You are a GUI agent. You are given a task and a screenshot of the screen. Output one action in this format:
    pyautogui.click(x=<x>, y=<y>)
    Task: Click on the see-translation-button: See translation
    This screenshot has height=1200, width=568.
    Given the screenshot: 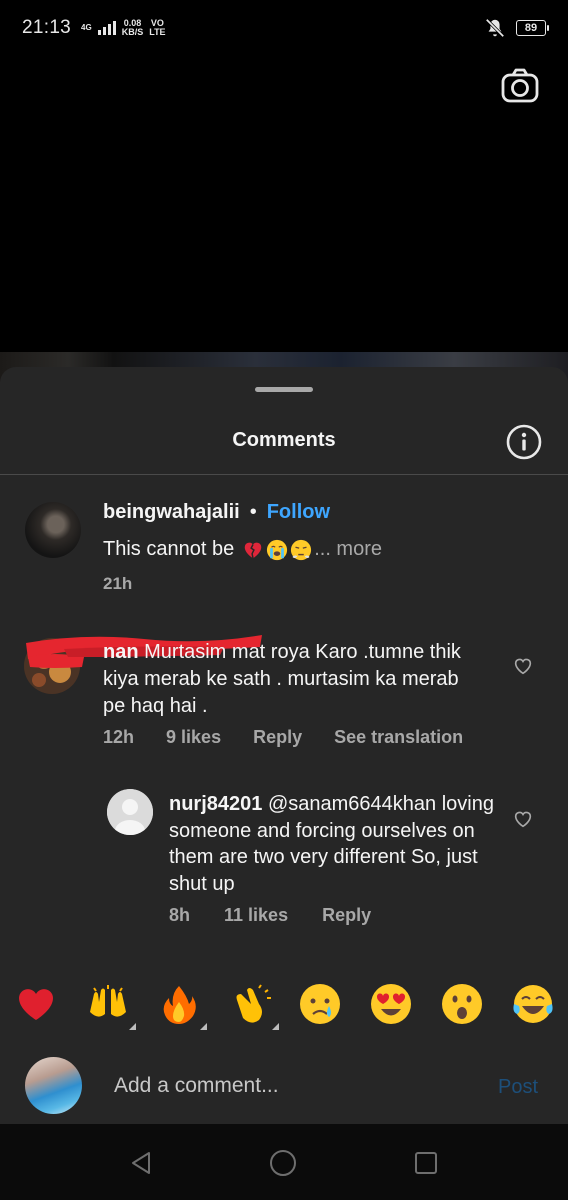 What is the action you would take?
    pyautogui.click(x=398, y=737)
    